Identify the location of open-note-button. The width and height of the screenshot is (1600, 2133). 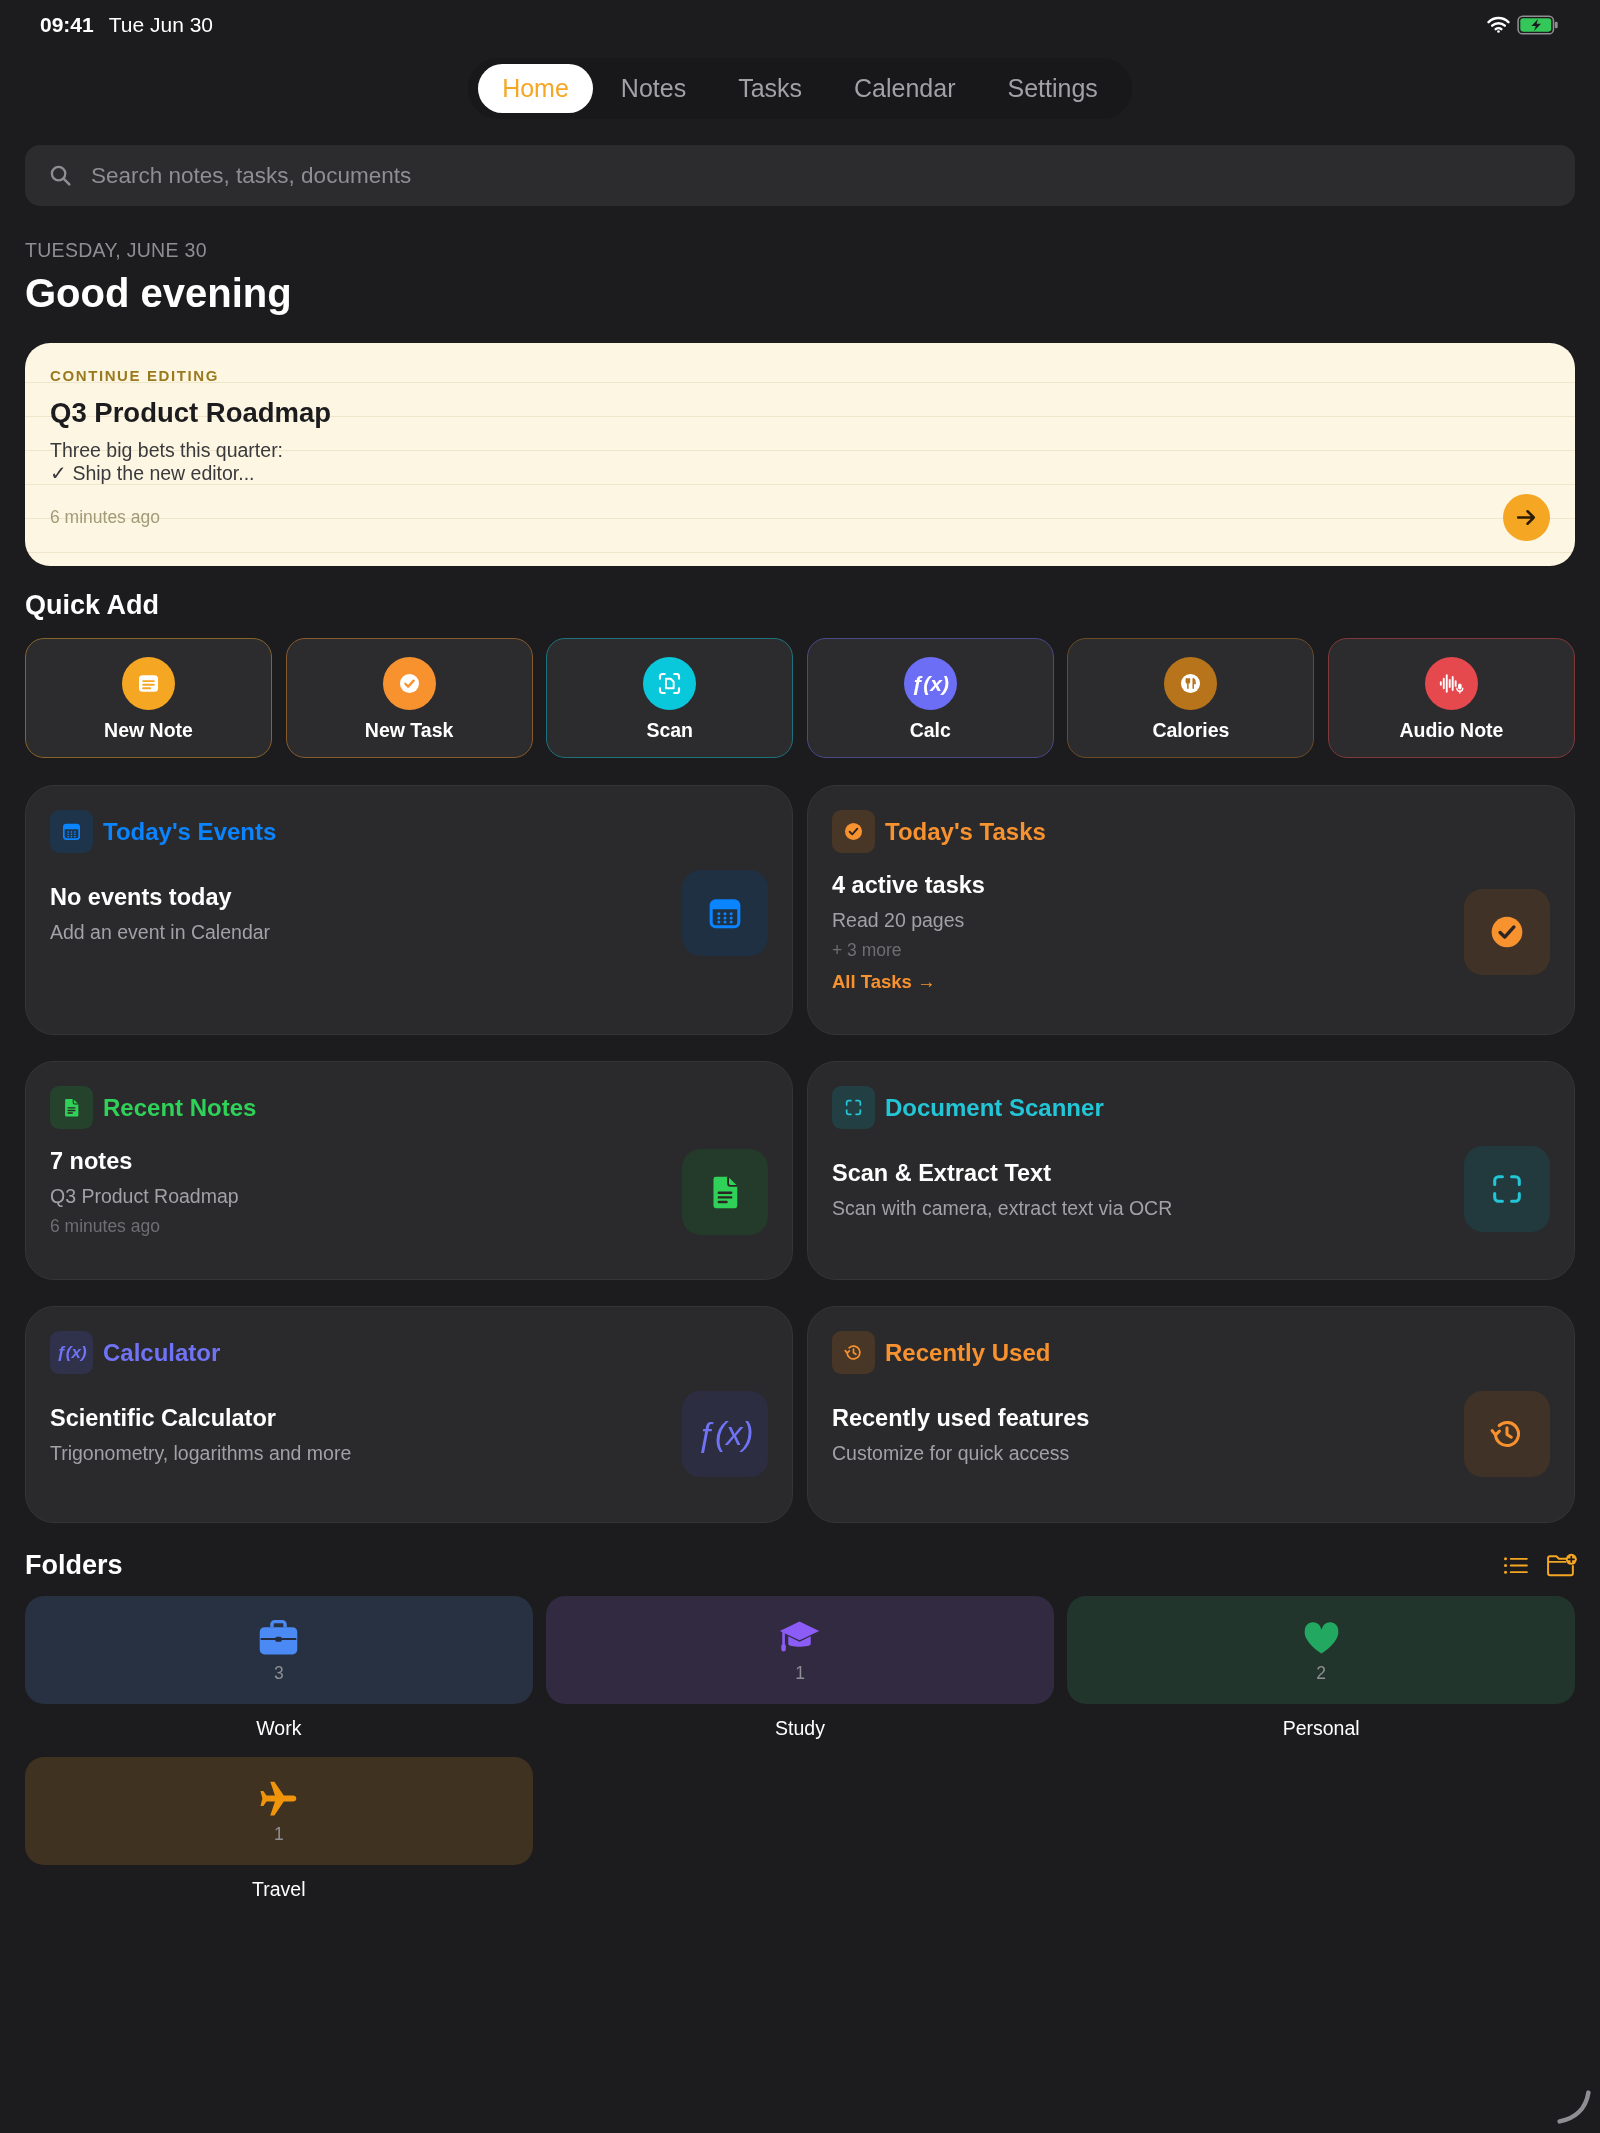
(1526, 517).